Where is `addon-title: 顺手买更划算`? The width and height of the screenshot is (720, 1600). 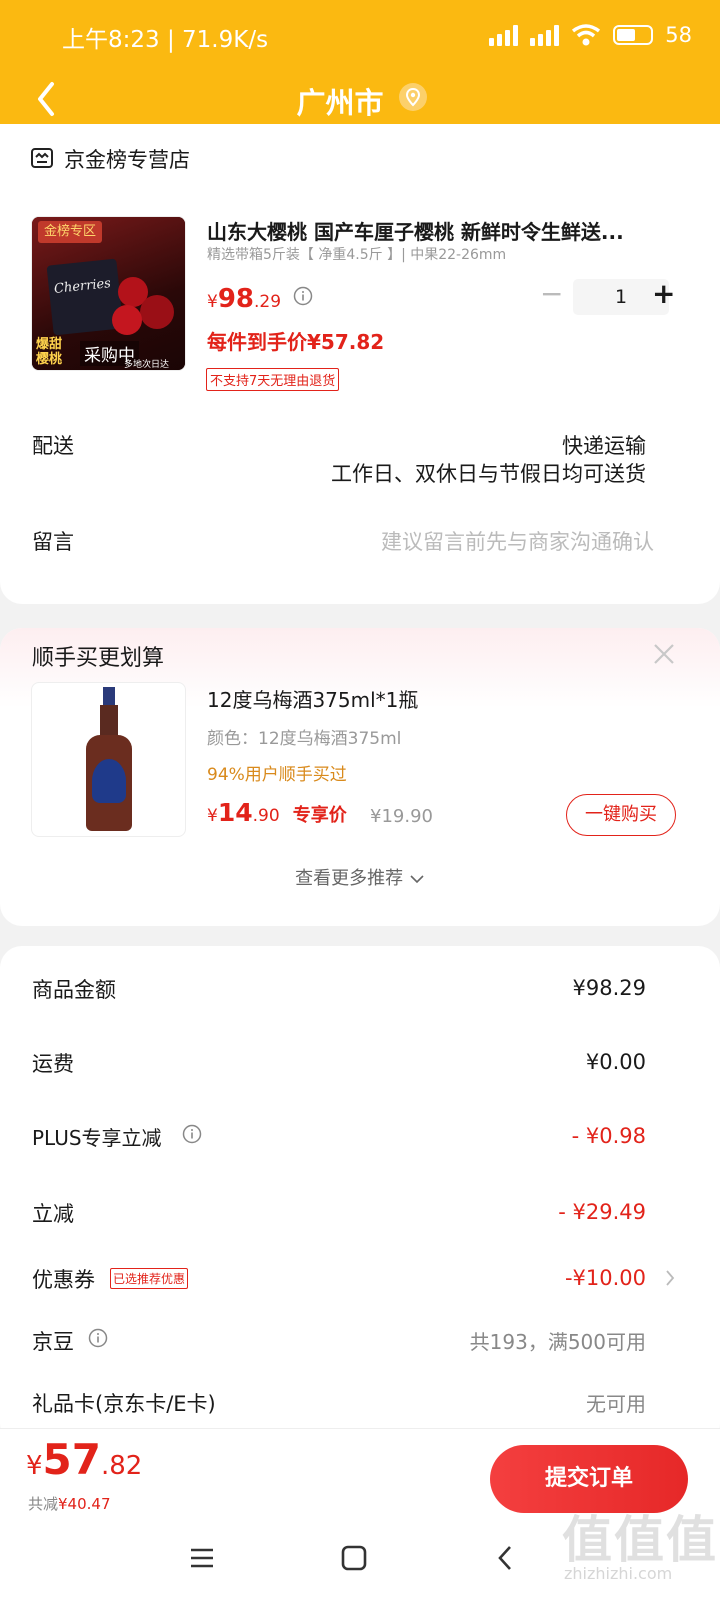 addon-title: 顺手买更划算 is located at coordinates (98, 658).